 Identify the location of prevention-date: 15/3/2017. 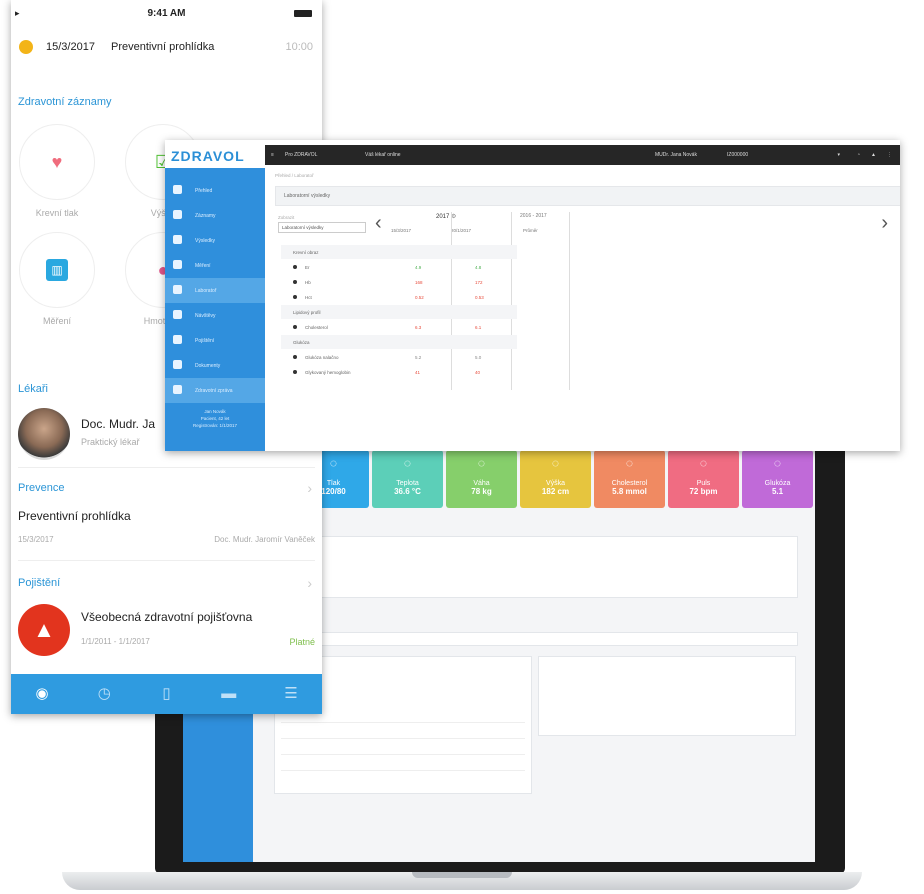
(36, 539).